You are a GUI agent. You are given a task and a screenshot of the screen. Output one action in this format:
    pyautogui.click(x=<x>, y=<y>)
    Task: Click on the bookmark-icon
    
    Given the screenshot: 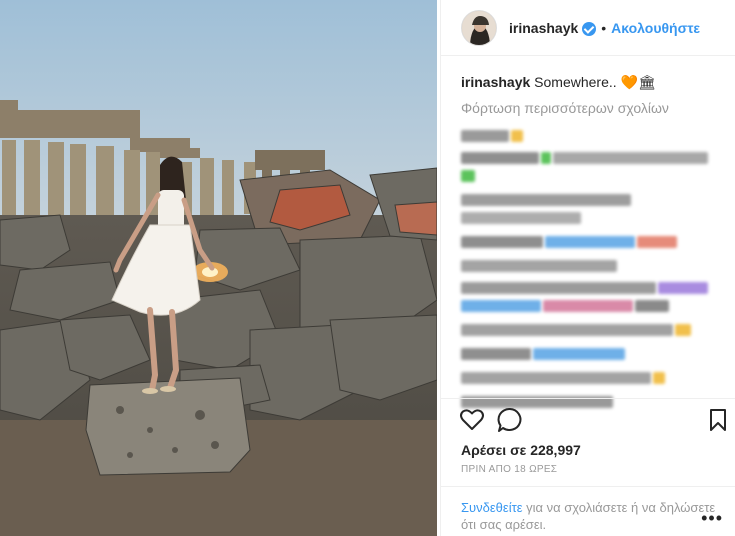 What is the action you would take?
    pyautogui.click(x=718, y=422)
    